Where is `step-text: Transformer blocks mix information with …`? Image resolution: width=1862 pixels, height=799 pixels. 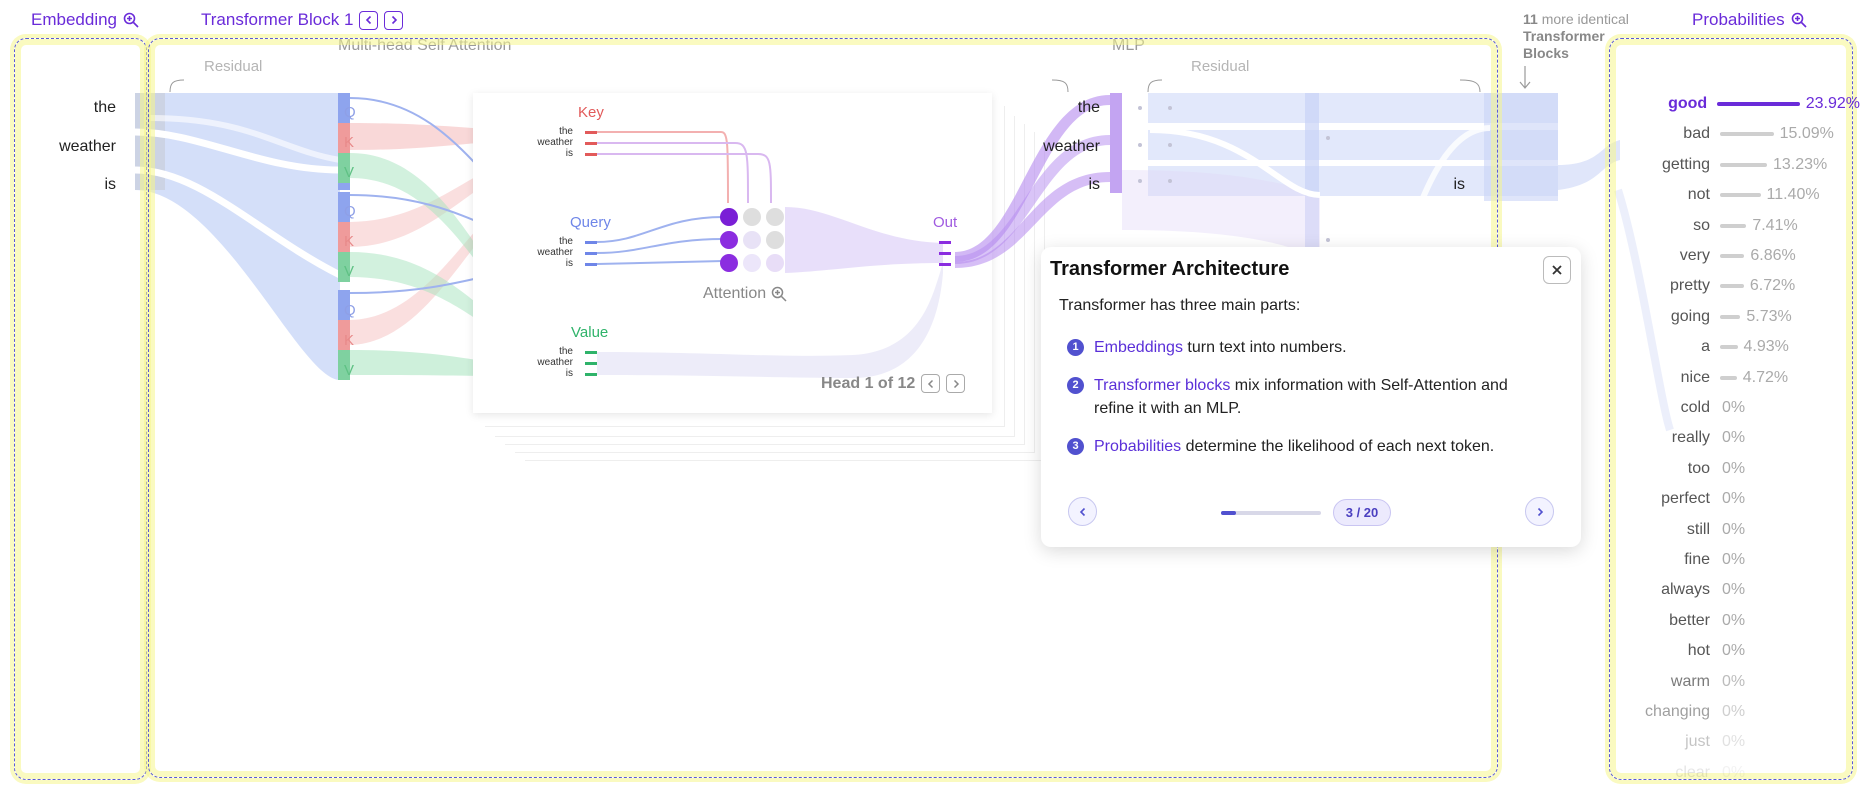 step-text: Transformer blocks mix information with … is located at coordinates (1320, 397).